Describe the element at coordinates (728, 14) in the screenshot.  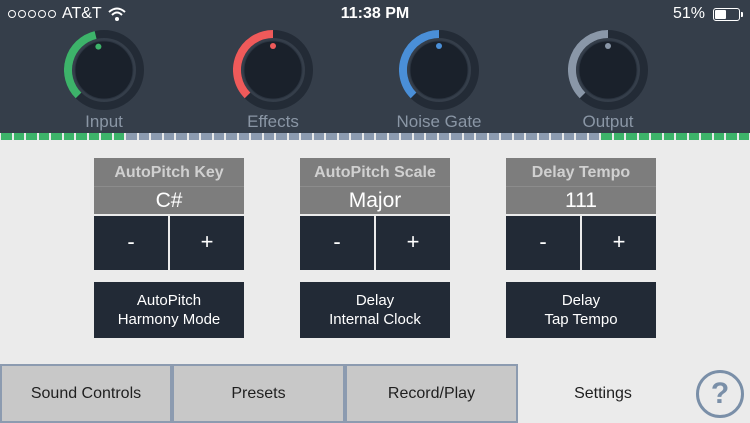
I see `battery-icon` at that location.